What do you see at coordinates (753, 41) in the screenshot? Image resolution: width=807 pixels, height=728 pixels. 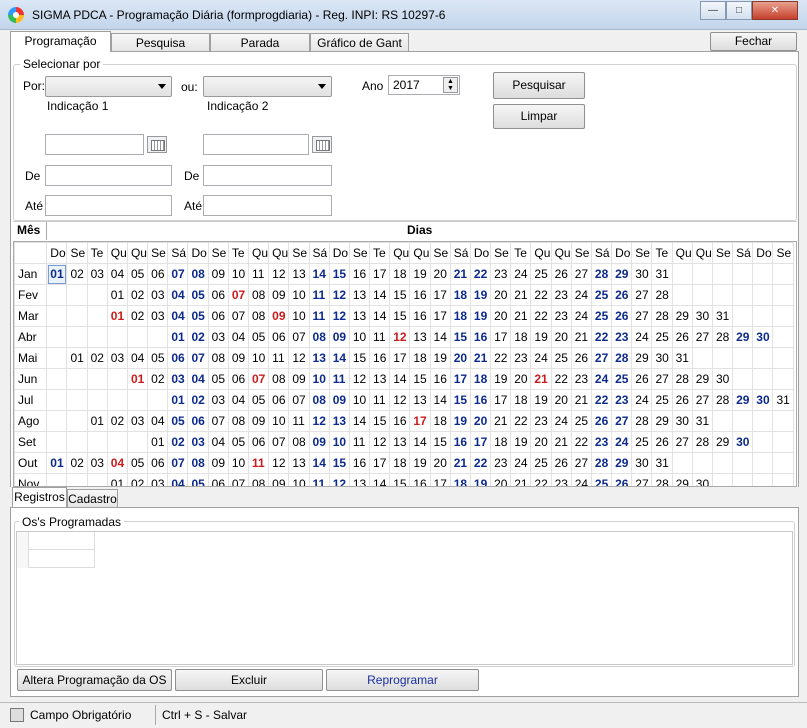 I see `fechar-button: Fechar` at bounding box center [753, 41].